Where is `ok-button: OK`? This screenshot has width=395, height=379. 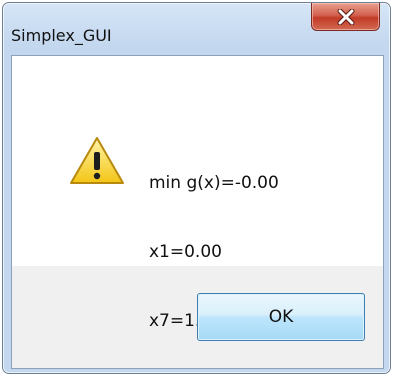
ok-button: OK is located at coordinates (281, 317).